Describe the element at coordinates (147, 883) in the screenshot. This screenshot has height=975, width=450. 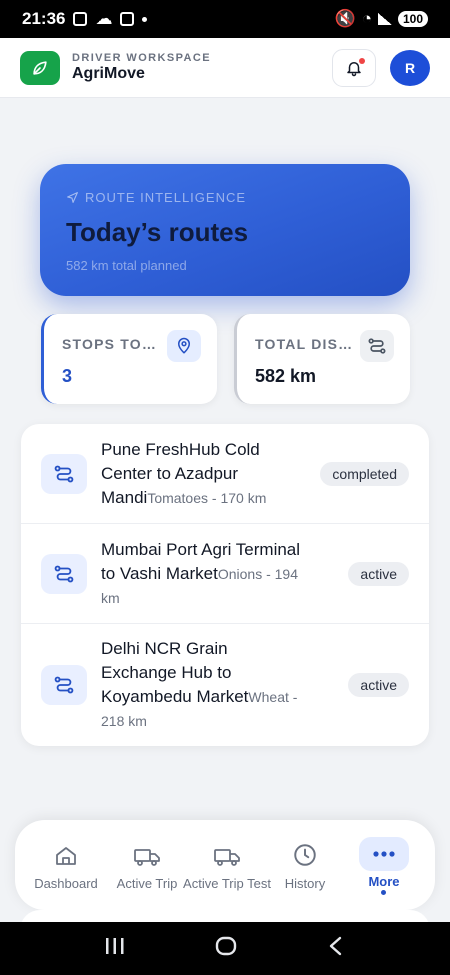
I see `nav-label: Active Trip` at that location.